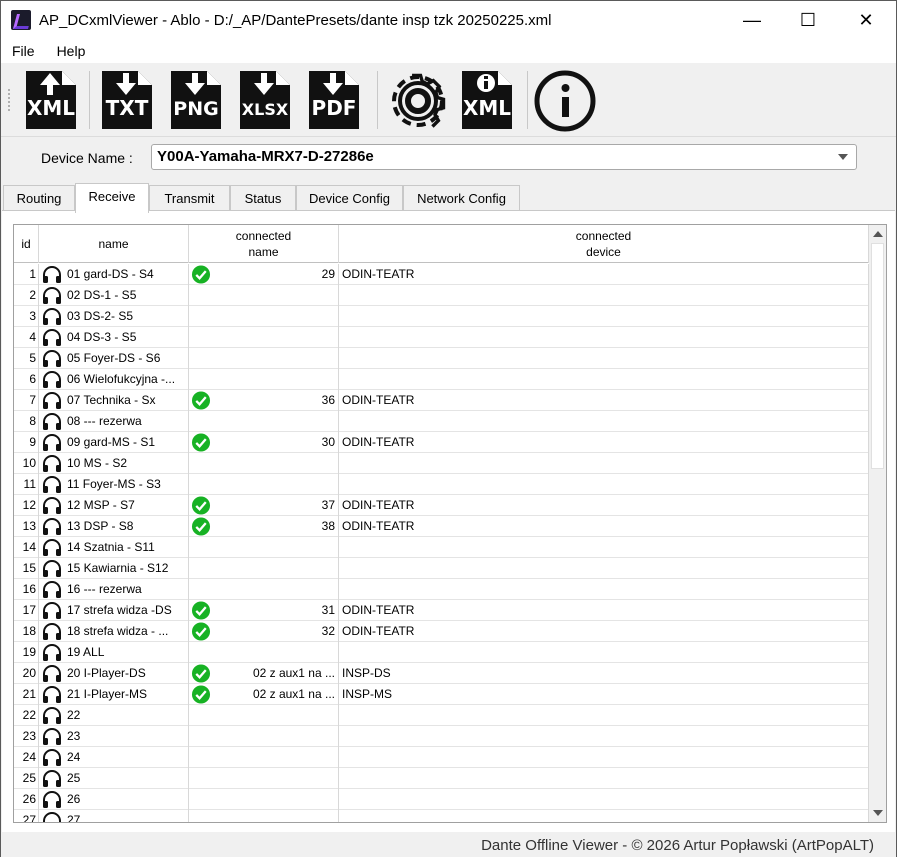 This screenshot has height=857, width=897. I want to click on row-connected-device: ODIN-TEATR, so click(604, 274).